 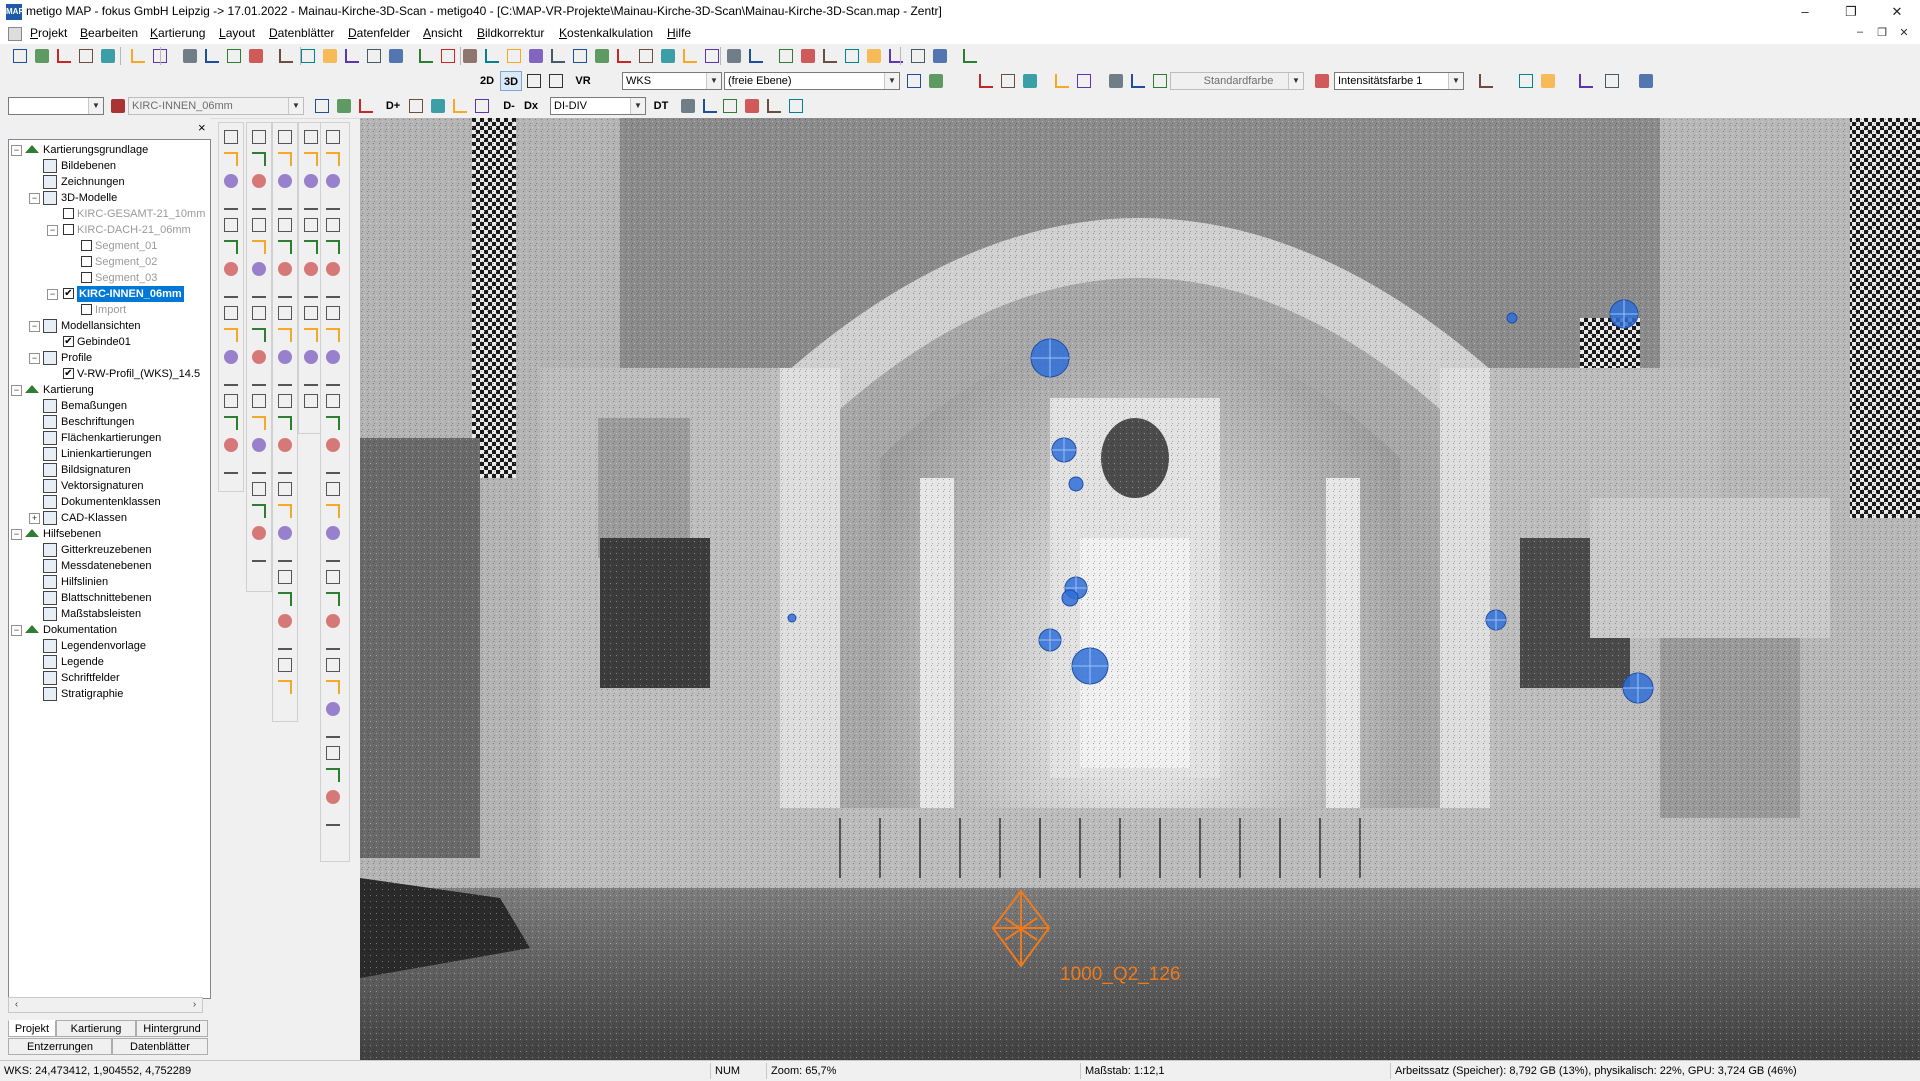 What do you see at coordinates (536, 56) in the screenshot?
I see `text-tool-button` at bounding box center [536, 56].